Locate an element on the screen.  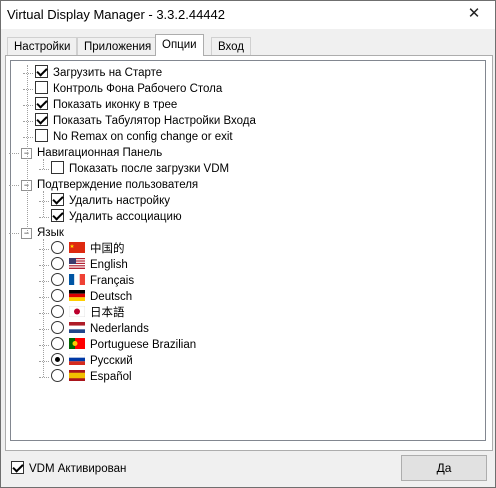
option-item: No Remax on config change or exit is located at coordinates (134, 137).